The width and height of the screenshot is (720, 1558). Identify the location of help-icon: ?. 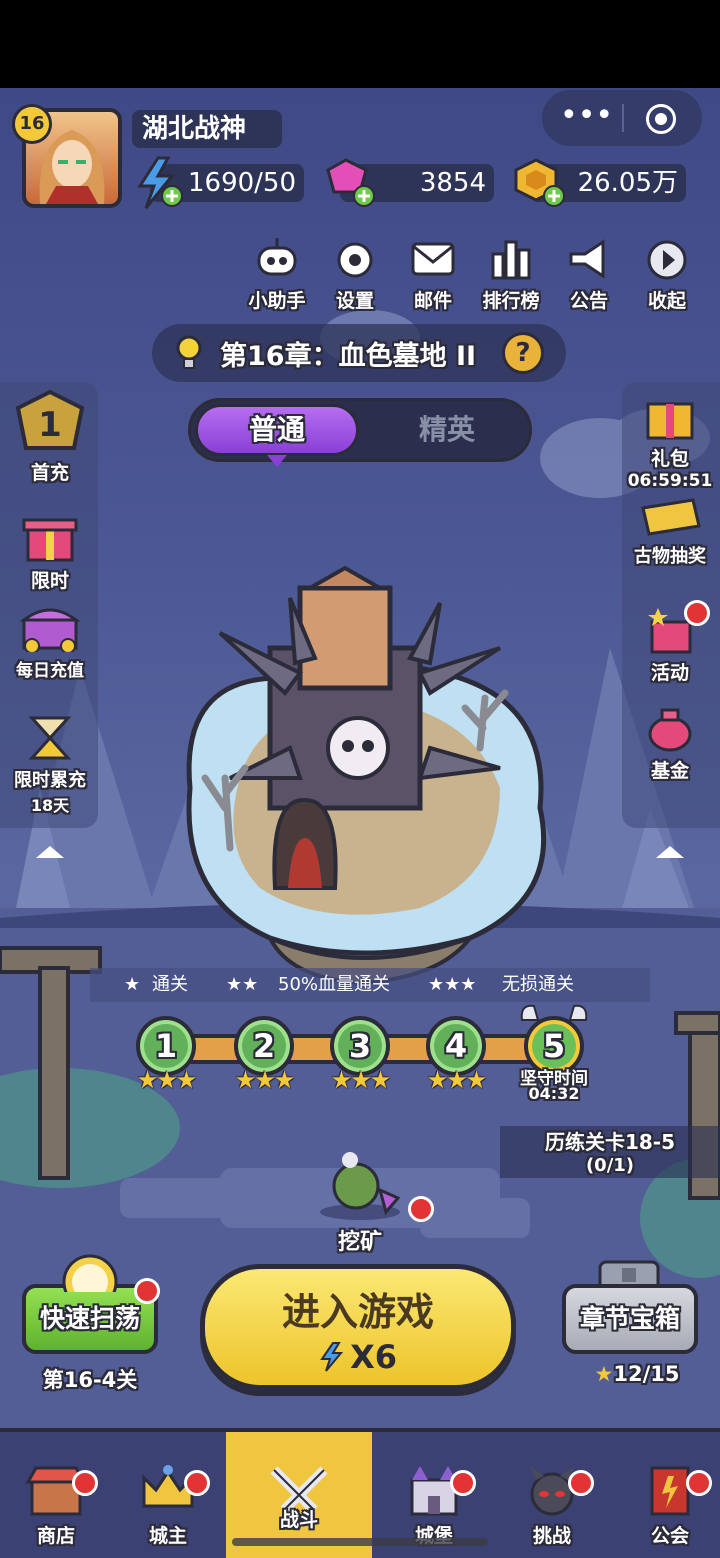
(523, 353).